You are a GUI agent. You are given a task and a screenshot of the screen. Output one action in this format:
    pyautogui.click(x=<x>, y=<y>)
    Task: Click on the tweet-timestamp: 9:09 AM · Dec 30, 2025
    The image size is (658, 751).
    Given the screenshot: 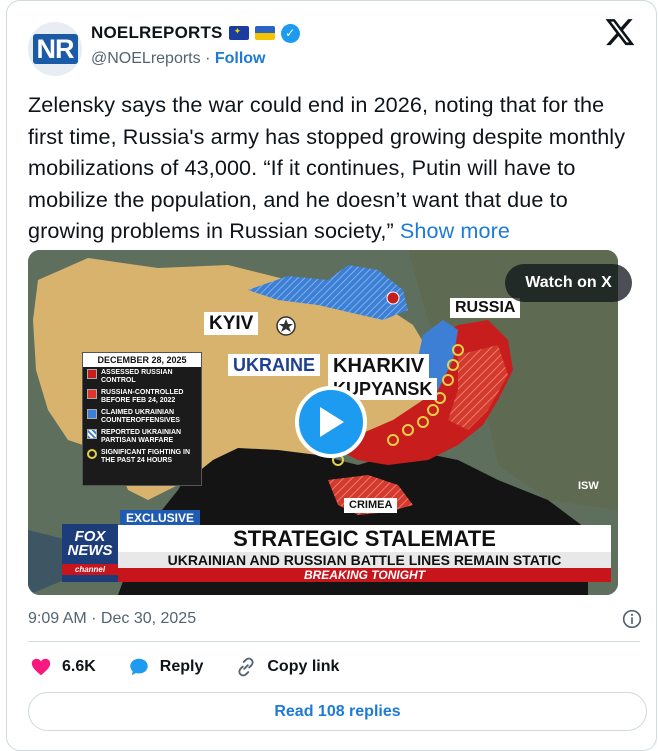 What is the action you would take?
    pyautogui.click(x=112, y=619)
    